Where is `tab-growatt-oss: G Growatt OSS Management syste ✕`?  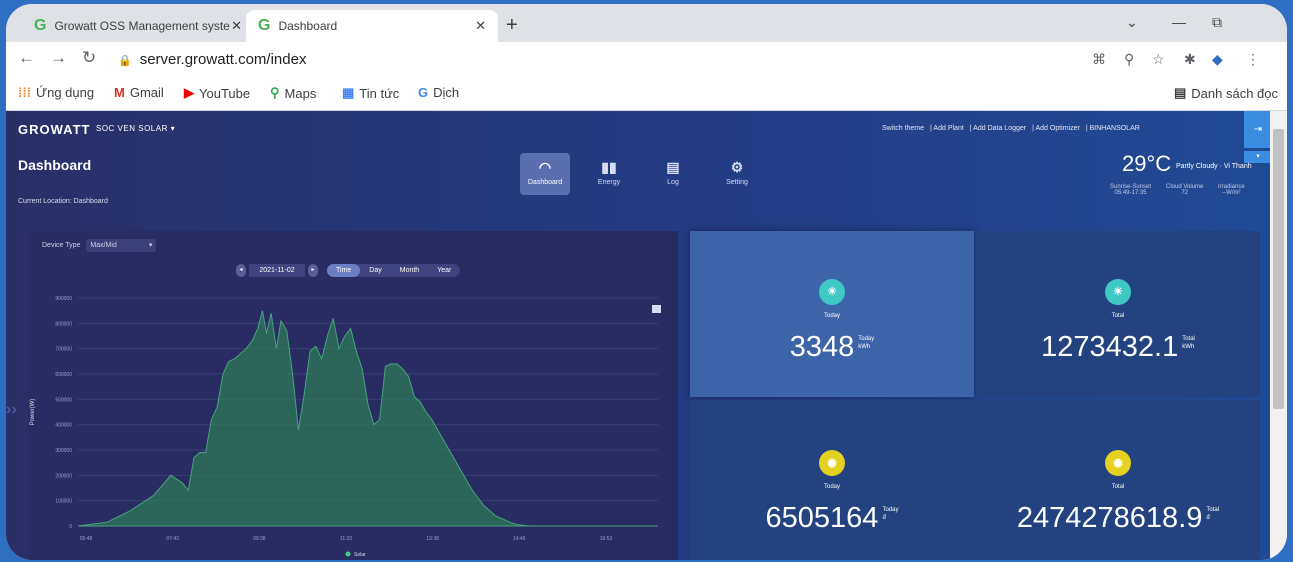
tab-growatt-oss: G Growatt OSS Management syste ✕ is located at coordinates (144, 26).